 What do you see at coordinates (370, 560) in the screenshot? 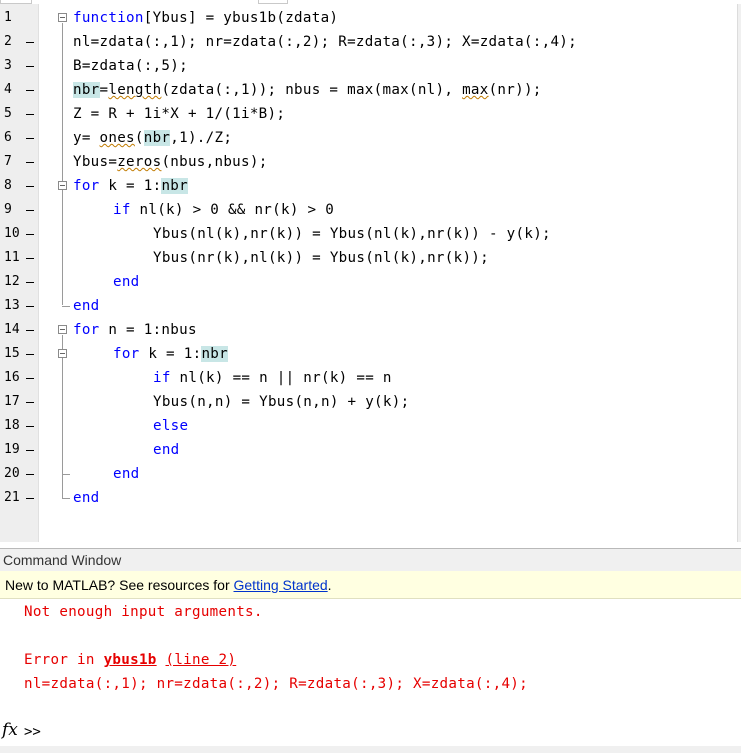
I see `command-window-titlebar: Command Window` at bounding box center [370, 560].